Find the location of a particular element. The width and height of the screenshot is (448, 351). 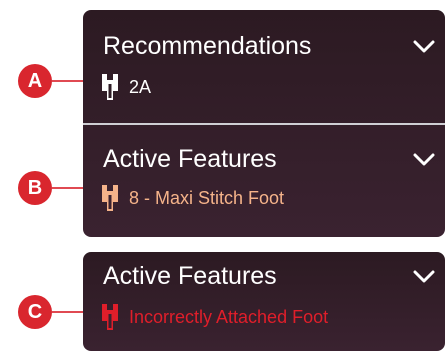

callout-c-letter: C is located at coordinates (35, 311).